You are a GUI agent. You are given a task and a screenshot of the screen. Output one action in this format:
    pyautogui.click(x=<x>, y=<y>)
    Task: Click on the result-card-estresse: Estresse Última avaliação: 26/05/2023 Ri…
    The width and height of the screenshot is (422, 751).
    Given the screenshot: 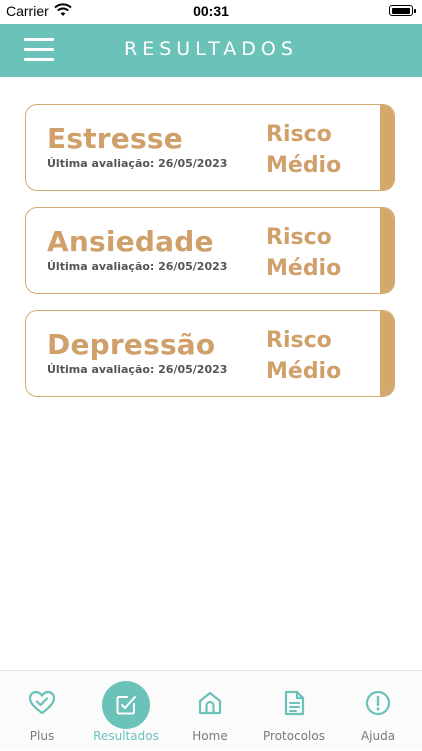 What is the action you would take?
    pyautogui.click(x=210, y=147)
    